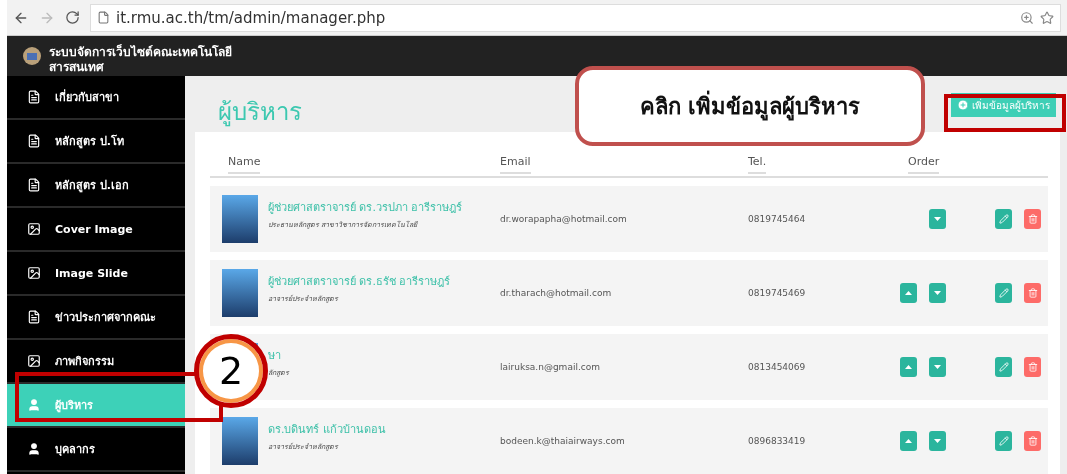 The height and width of the screenshot is (474, 1067). I want to click on person-name: ผู้ช่วยศาสตราจารย์ ดร.วรปภา อารีราษฎร์, so click(365, 208).